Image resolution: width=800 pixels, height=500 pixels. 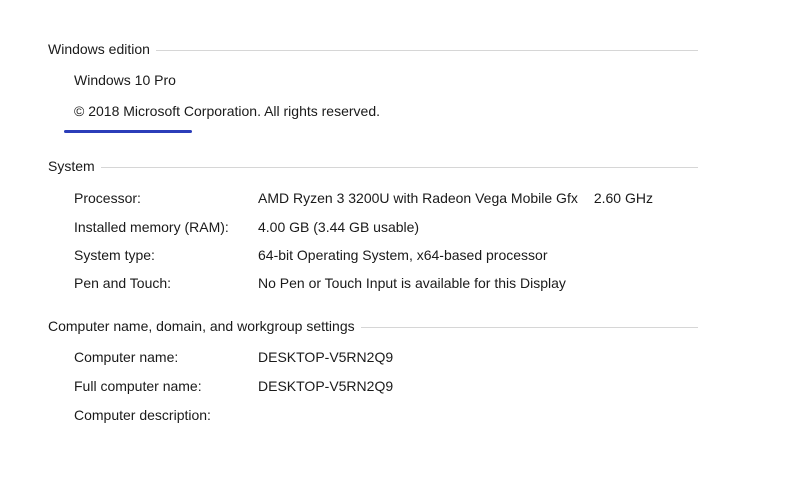 I want to click on computer-name-label: Computer name:, so click(x=126, y=357).